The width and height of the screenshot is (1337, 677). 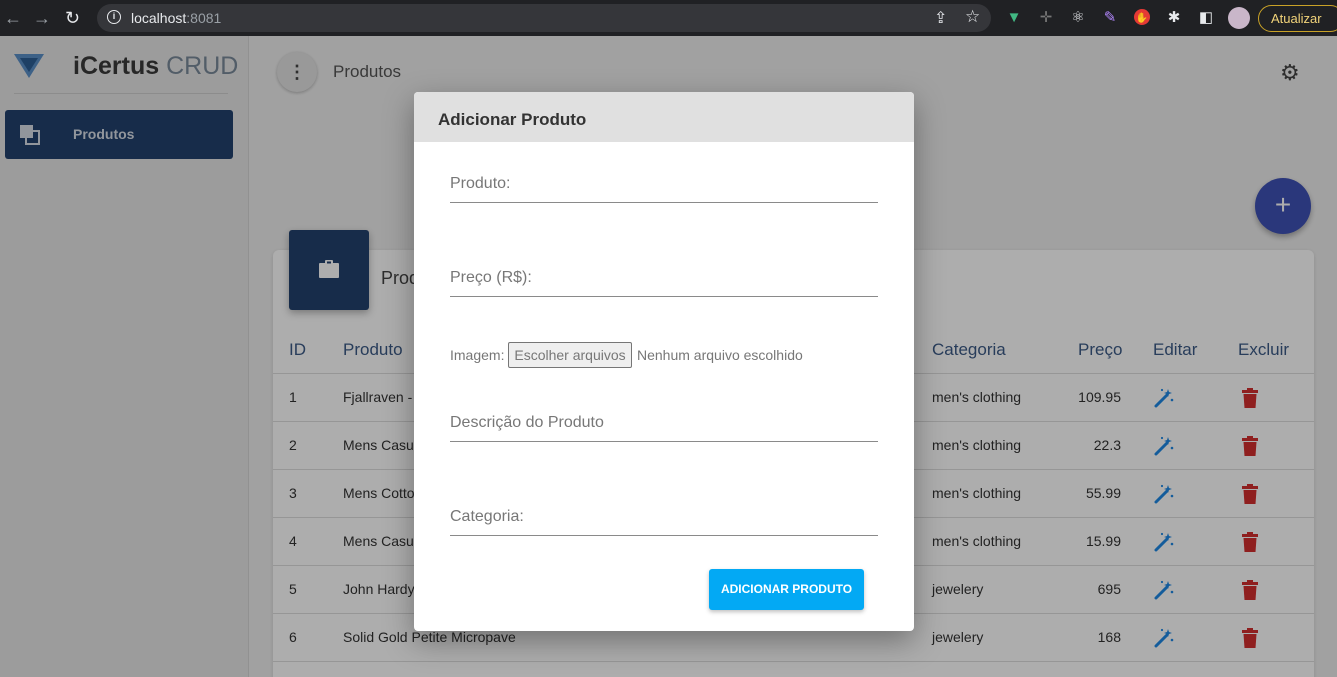 I want to click on preco-field, so click(x=664, y=277).